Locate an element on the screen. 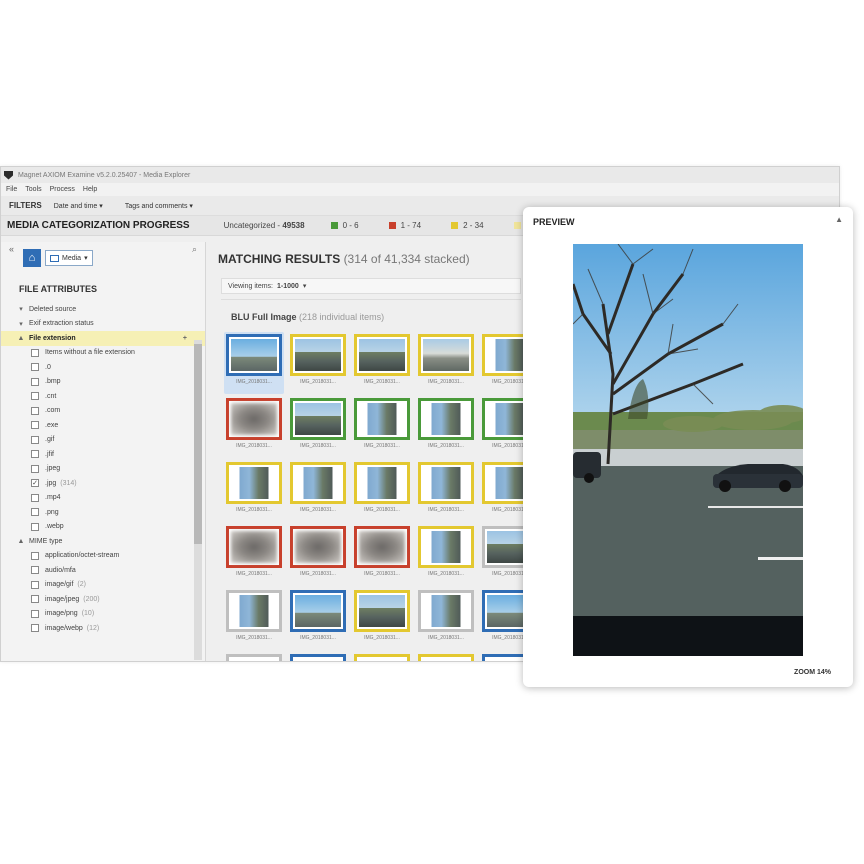 This screenshot has height=864, width=864. tree-item: image/gif (2) is located at coordinates (103, 585).